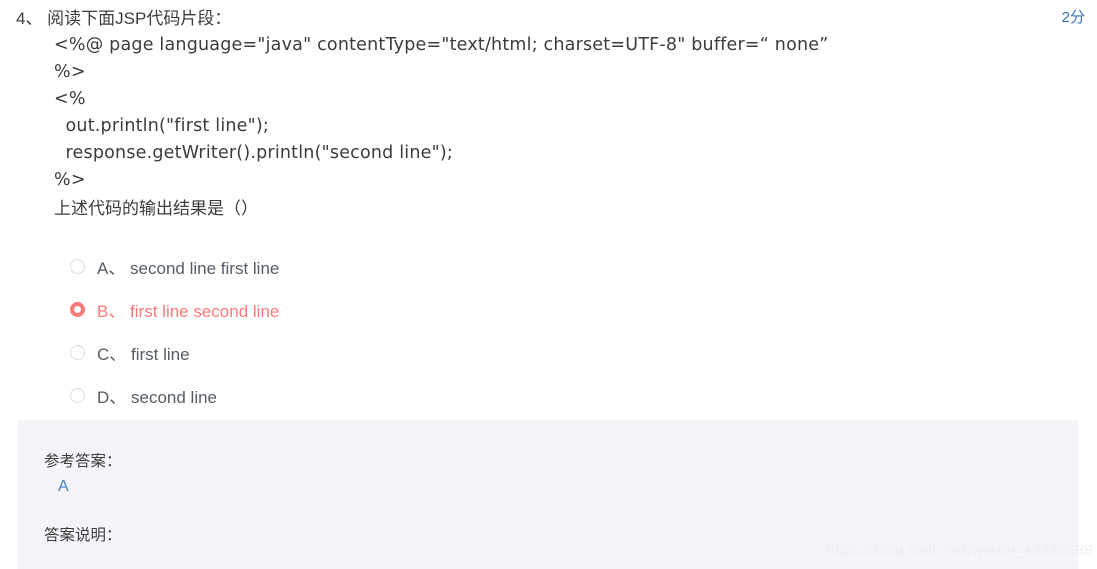  Describe the element at coordinates (583, 266) in the screenshot. I see `option-row-a: A、 second line first line` at that location.